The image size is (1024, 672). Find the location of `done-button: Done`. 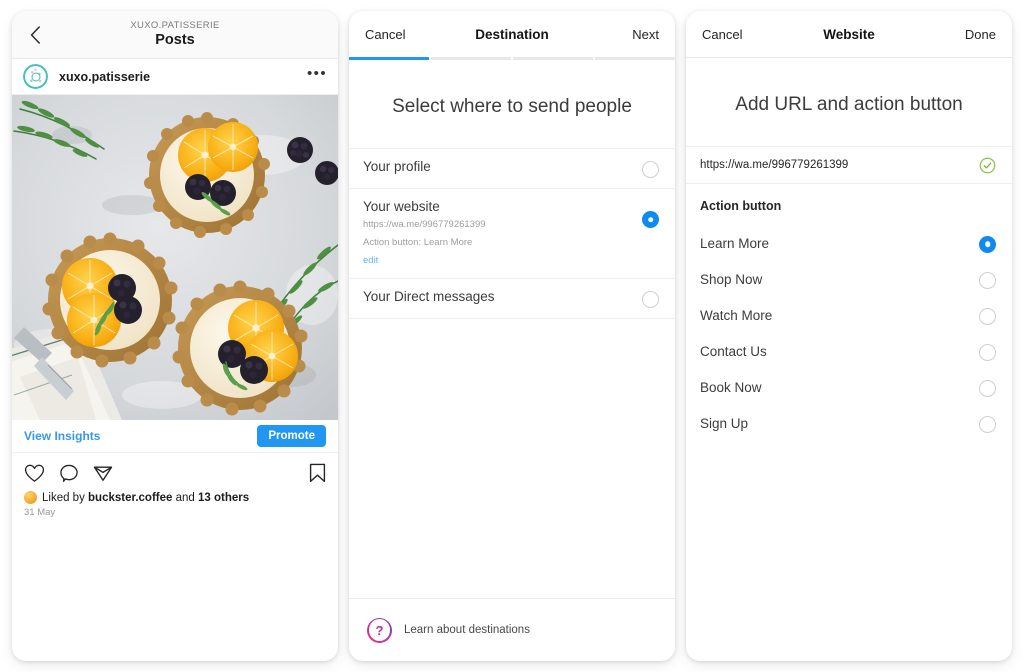

done-button: Done is located at coordinates (973, 34).